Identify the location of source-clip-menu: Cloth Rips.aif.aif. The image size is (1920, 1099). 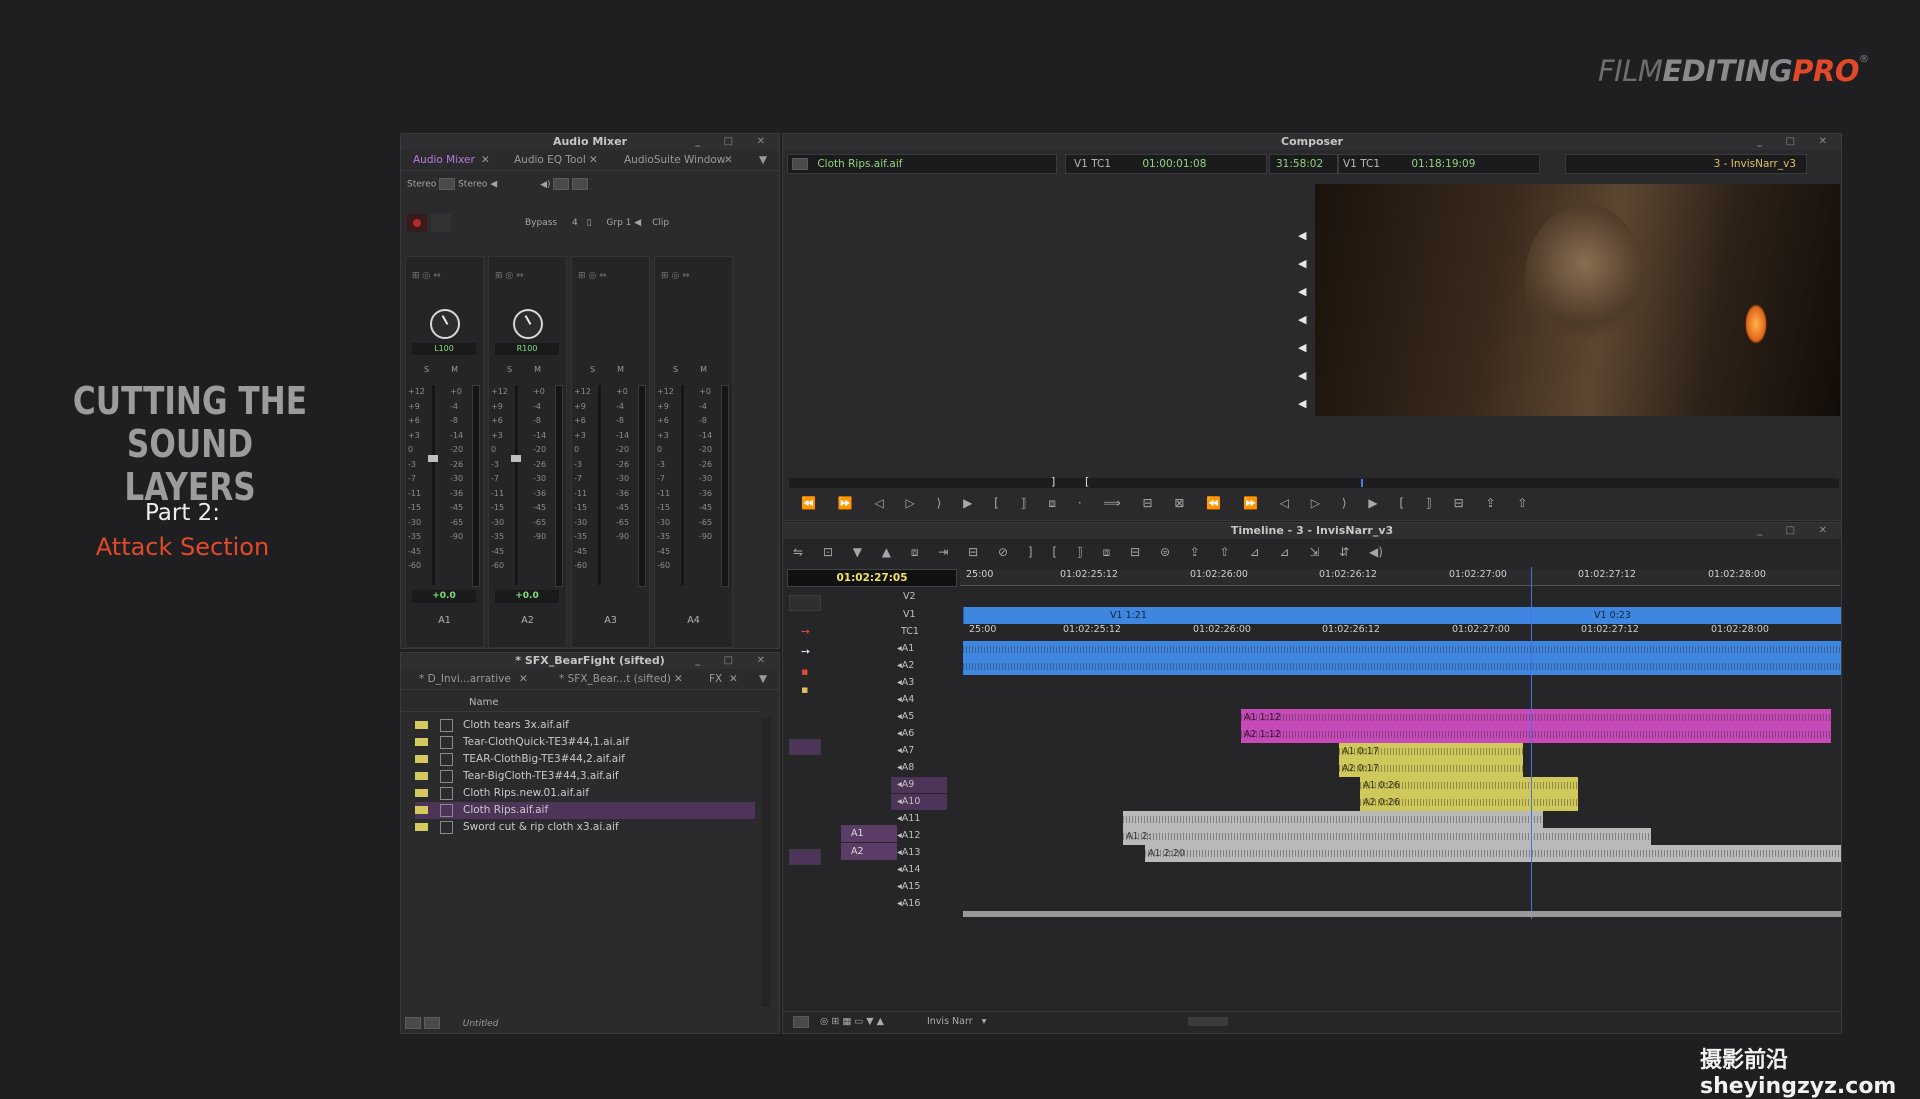
(922, 164).